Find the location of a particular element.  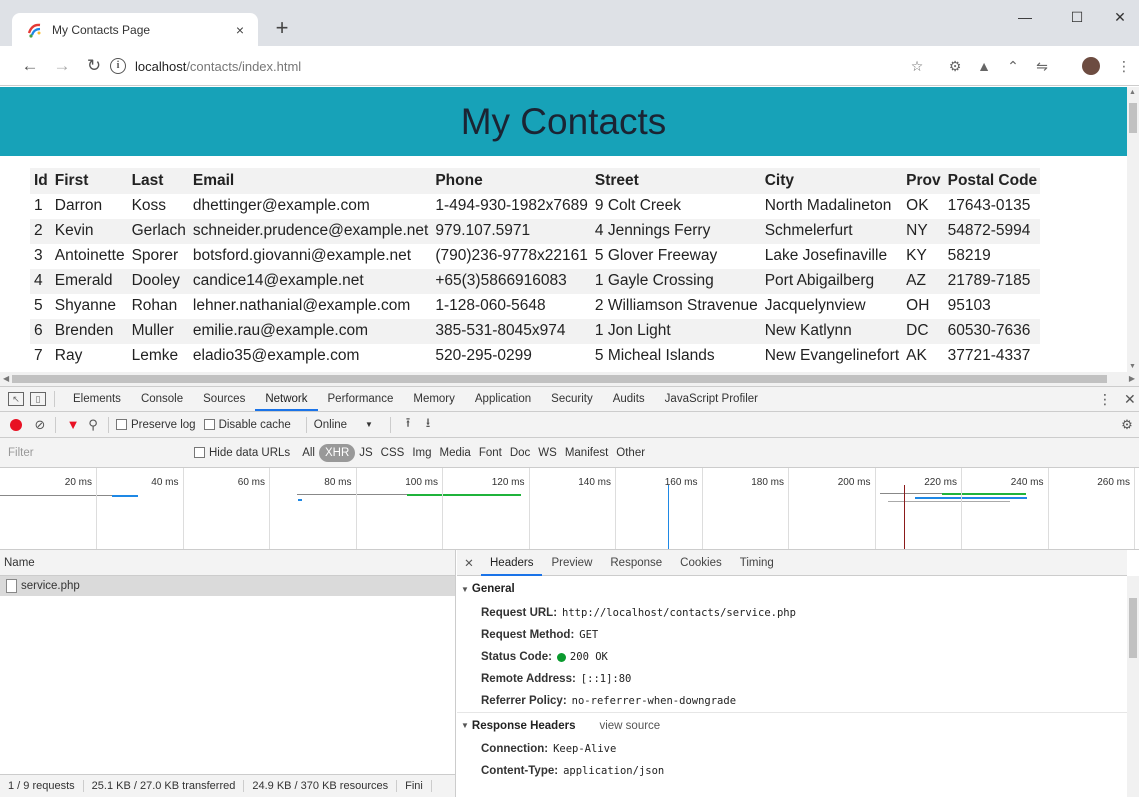

detail-scroll-thumb is located at coordinates (1133, 628).